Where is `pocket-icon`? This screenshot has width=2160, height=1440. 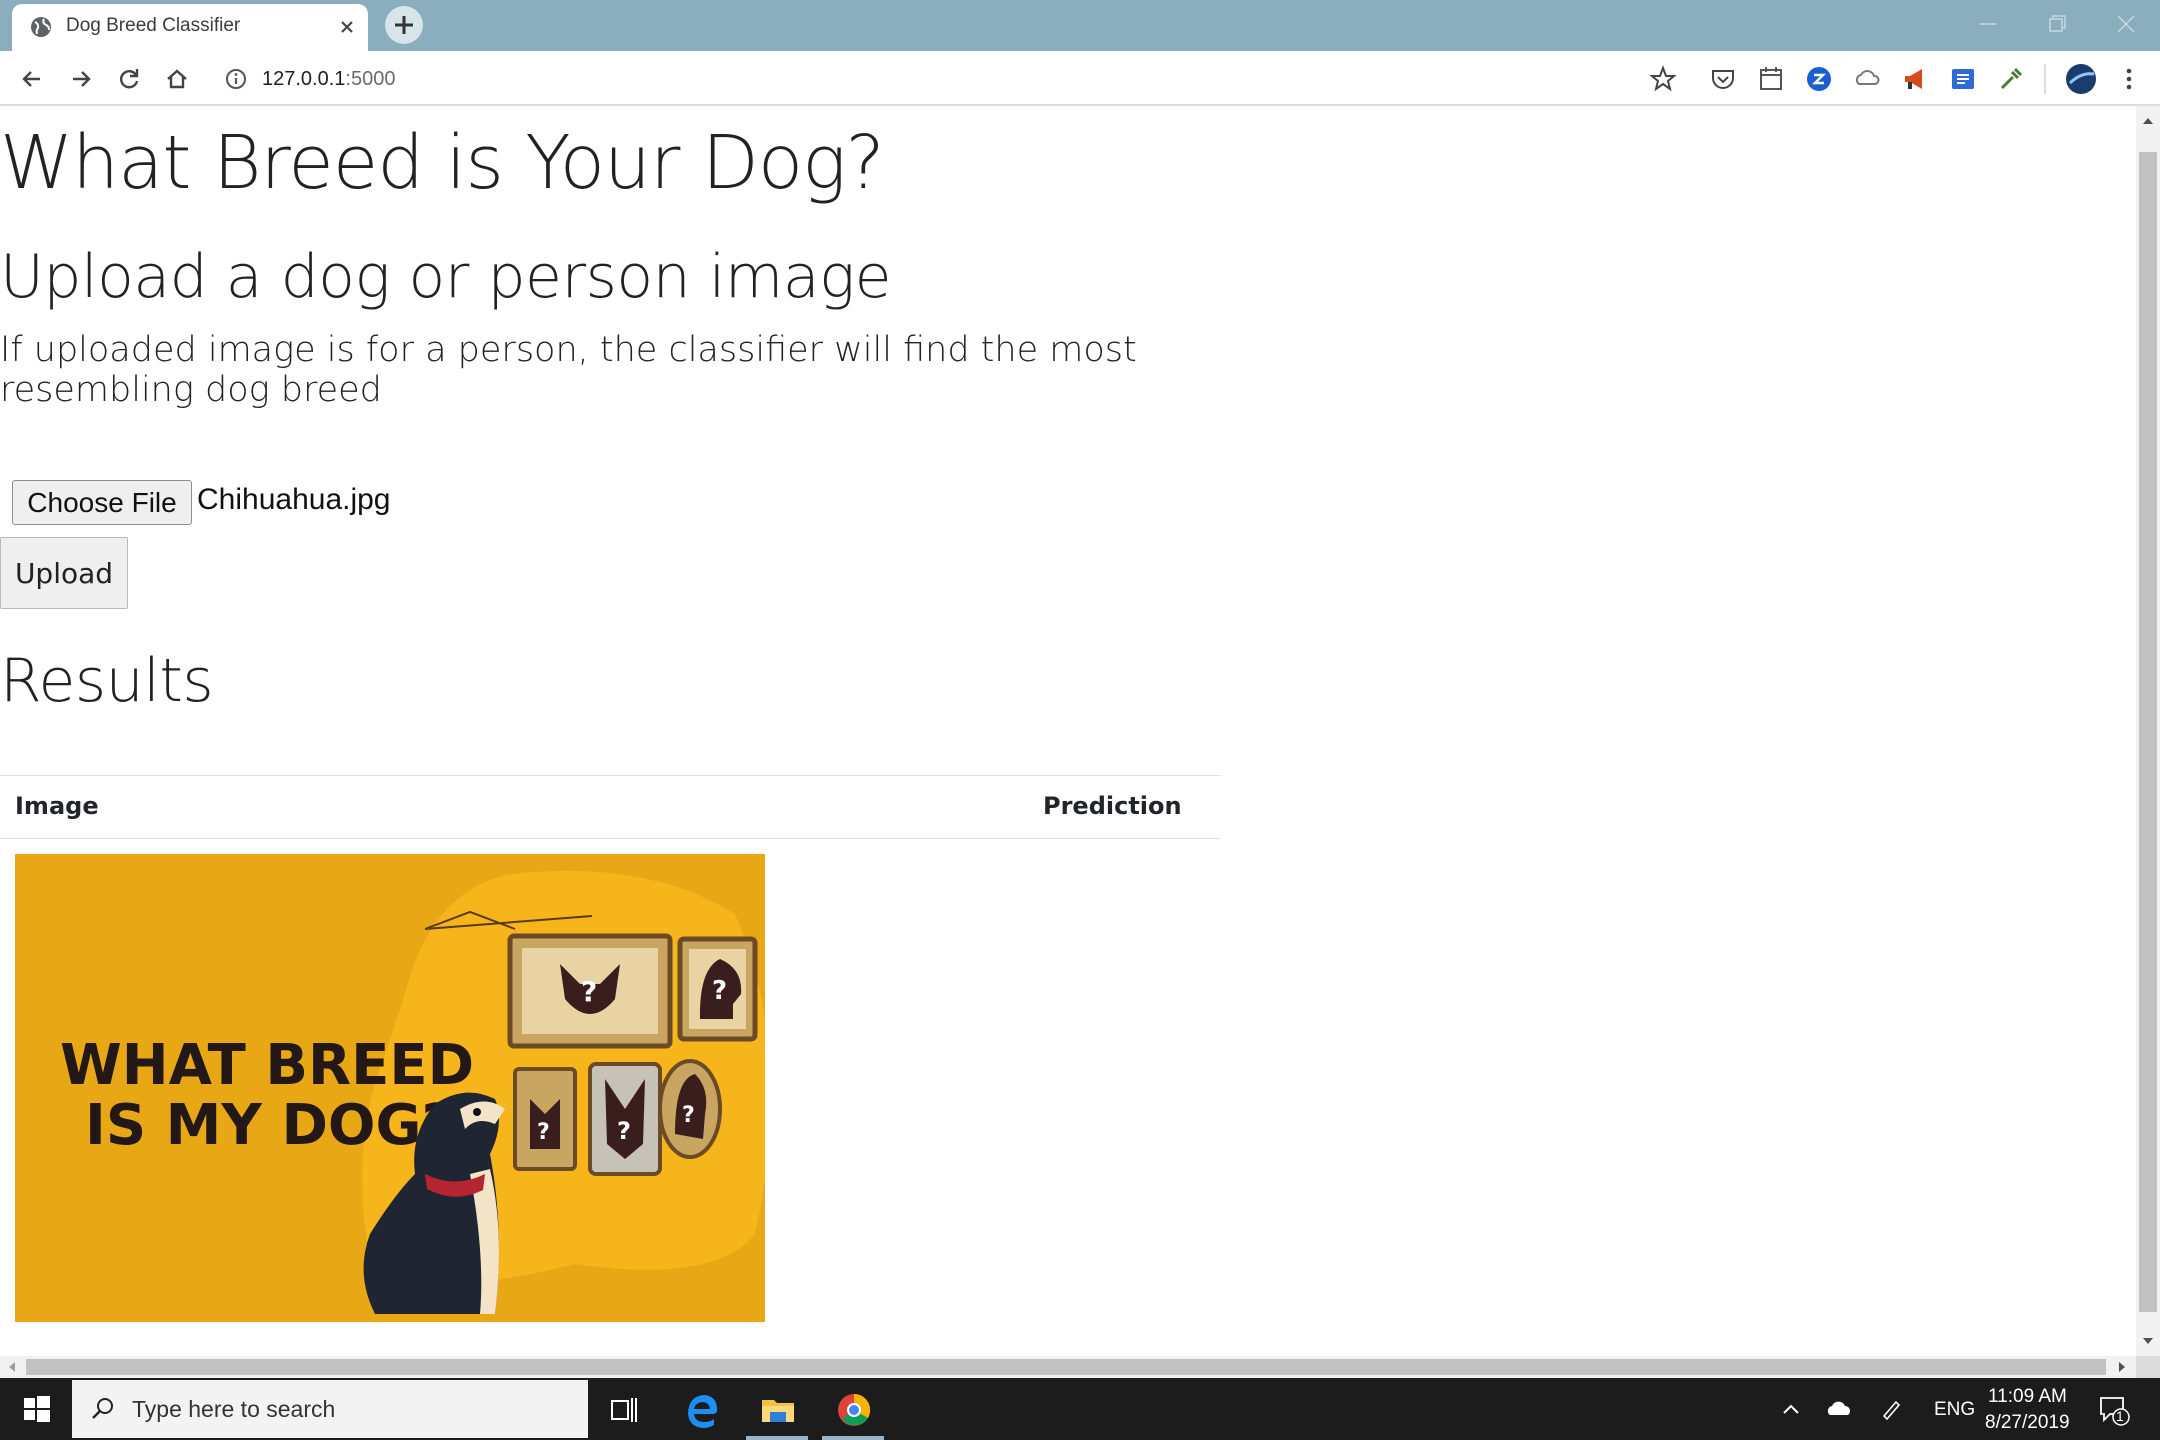 pocket-icon is located at coordinates (1723, 79).